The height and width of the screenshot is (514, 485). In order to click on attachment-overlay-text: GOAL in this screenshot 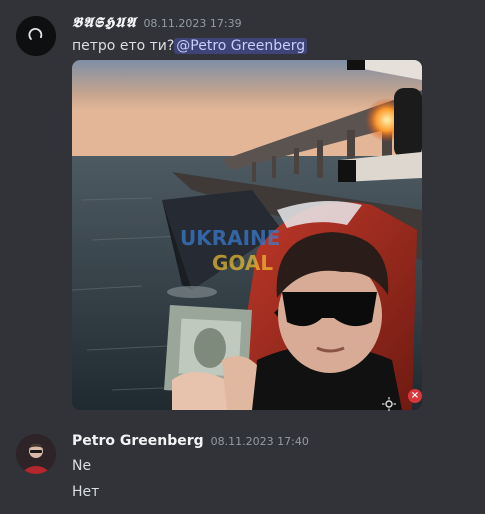, I will do `click(242, 263)`.